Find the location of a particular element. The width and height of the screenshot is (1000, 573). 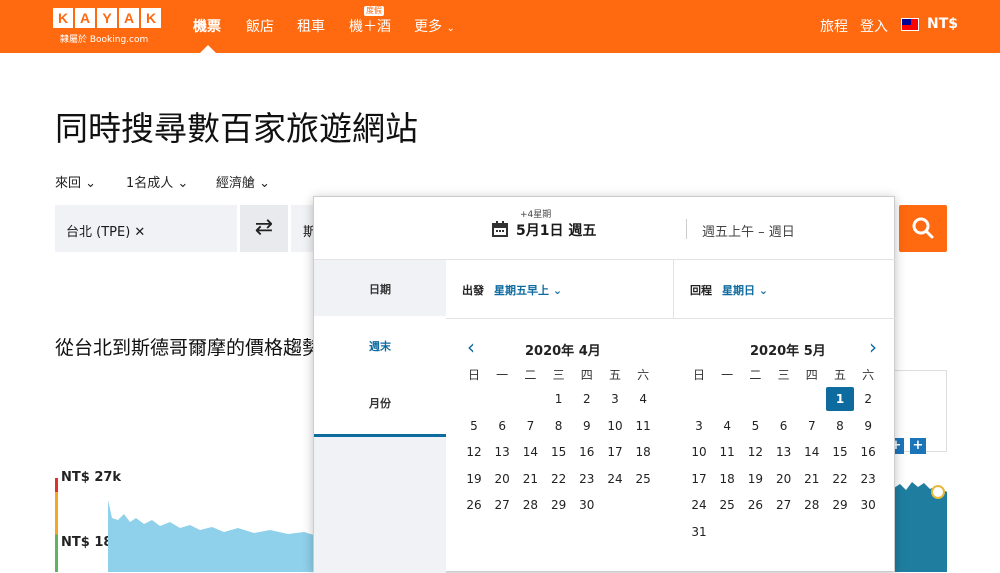

tab-months: 月份 is located at coordinates (380, 403).